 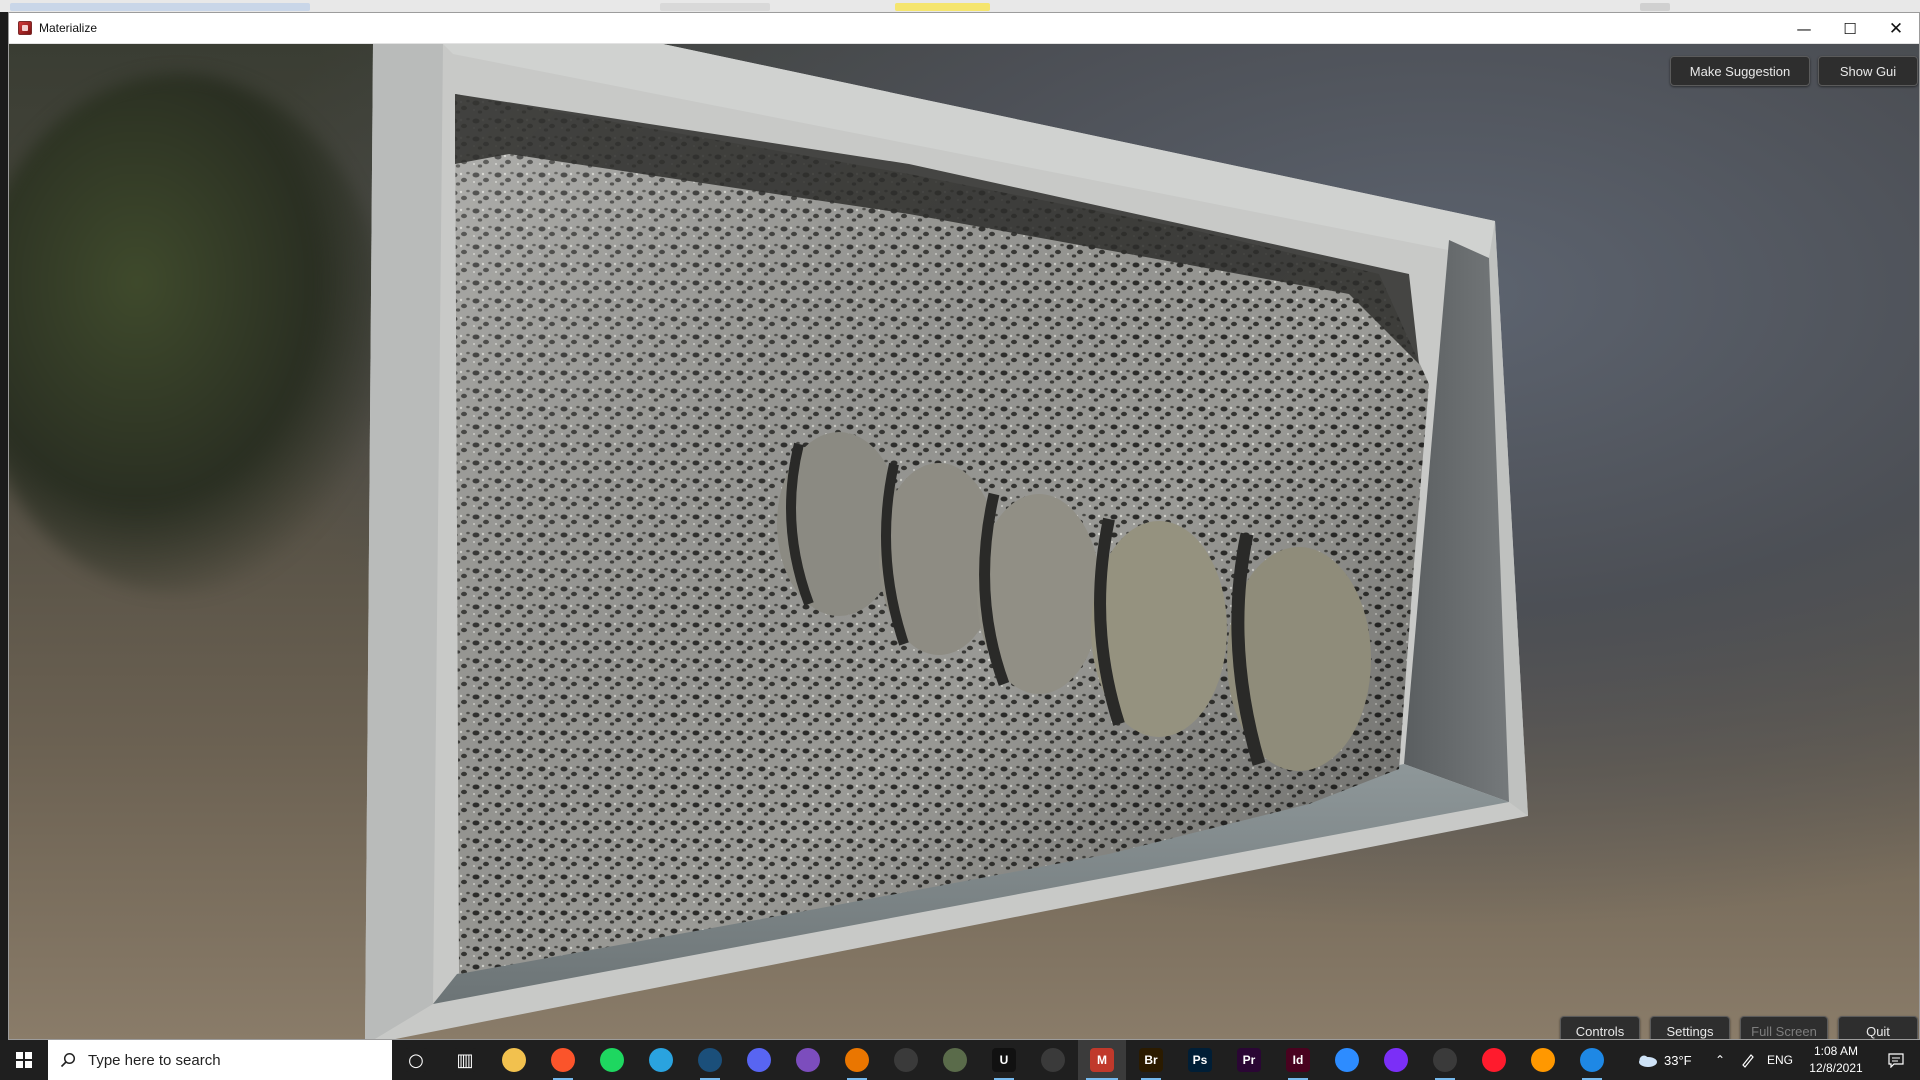 I want to click on books-icon, so click(x=1445, y=1060).